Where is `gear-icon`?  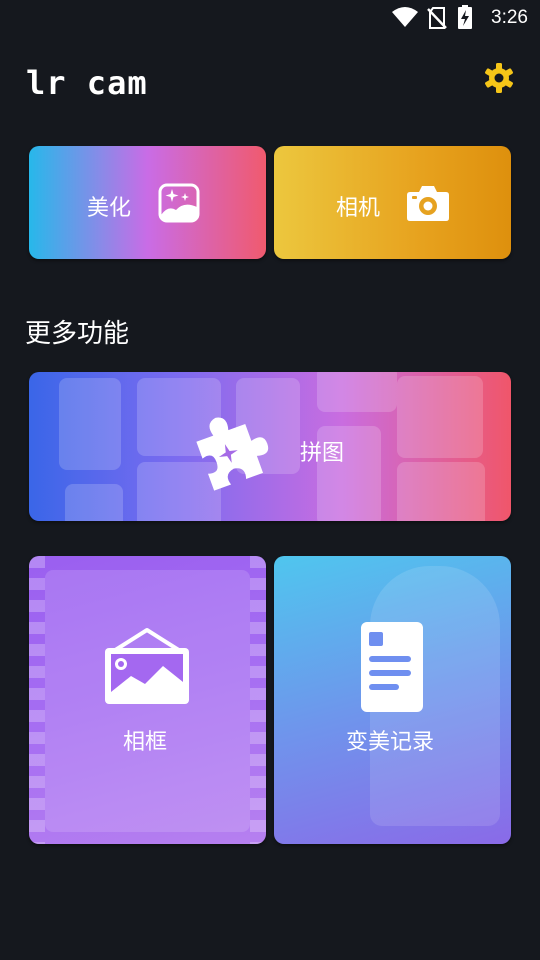
gear-icon is located at coordinates (499, 78).